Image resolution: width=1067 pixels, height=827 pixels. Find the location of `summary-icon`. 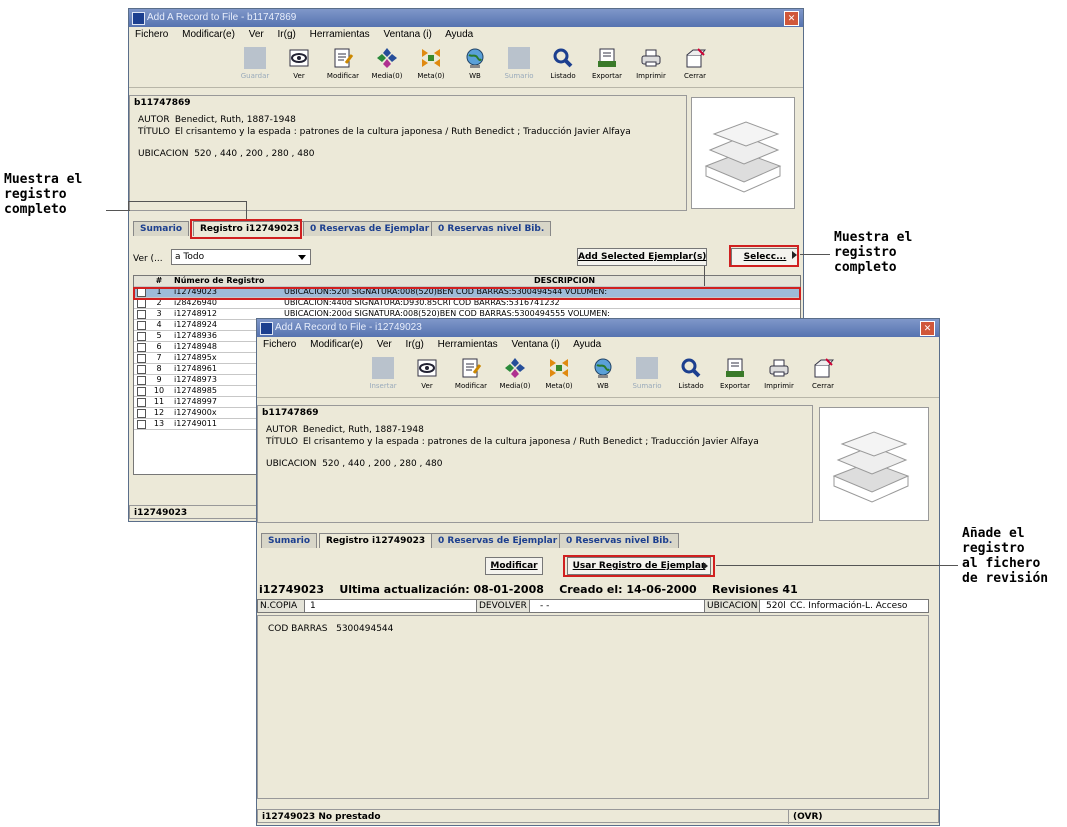

summary-icon is located at coordinates (647, 368).